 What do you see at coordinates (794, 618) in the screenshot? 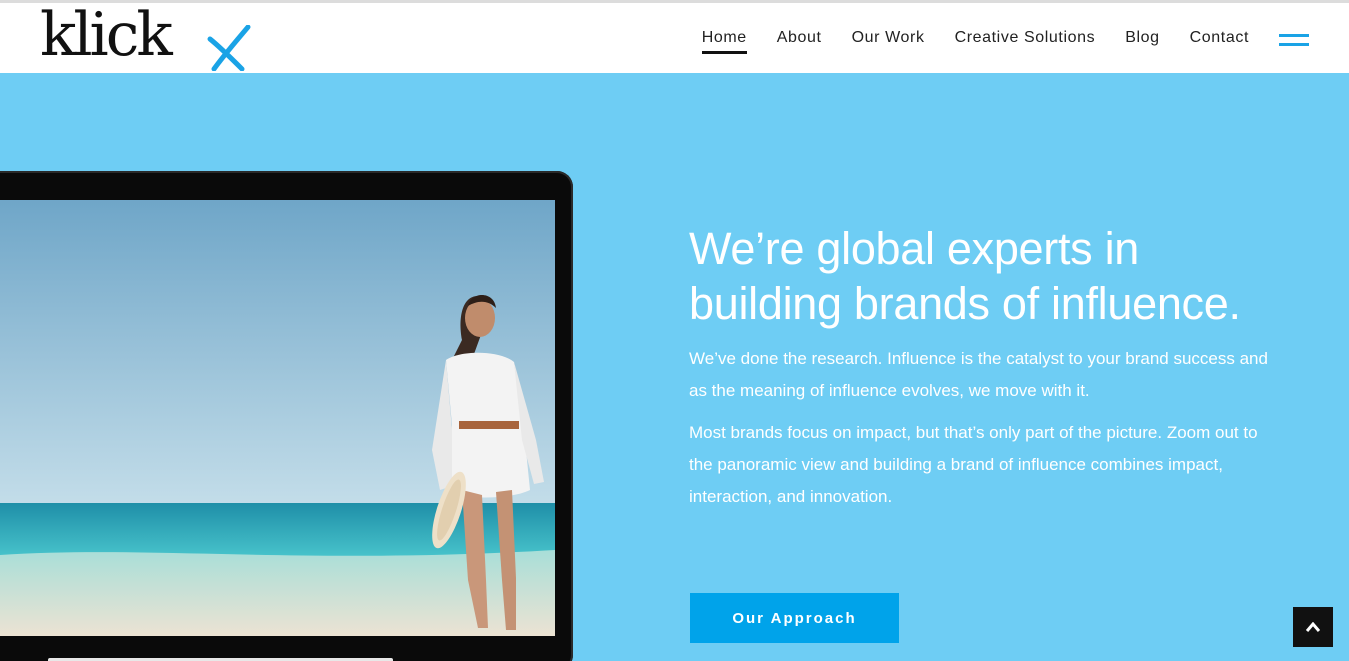
I see `our-approach-button: Our Approach` at bounding box center [794, 618].